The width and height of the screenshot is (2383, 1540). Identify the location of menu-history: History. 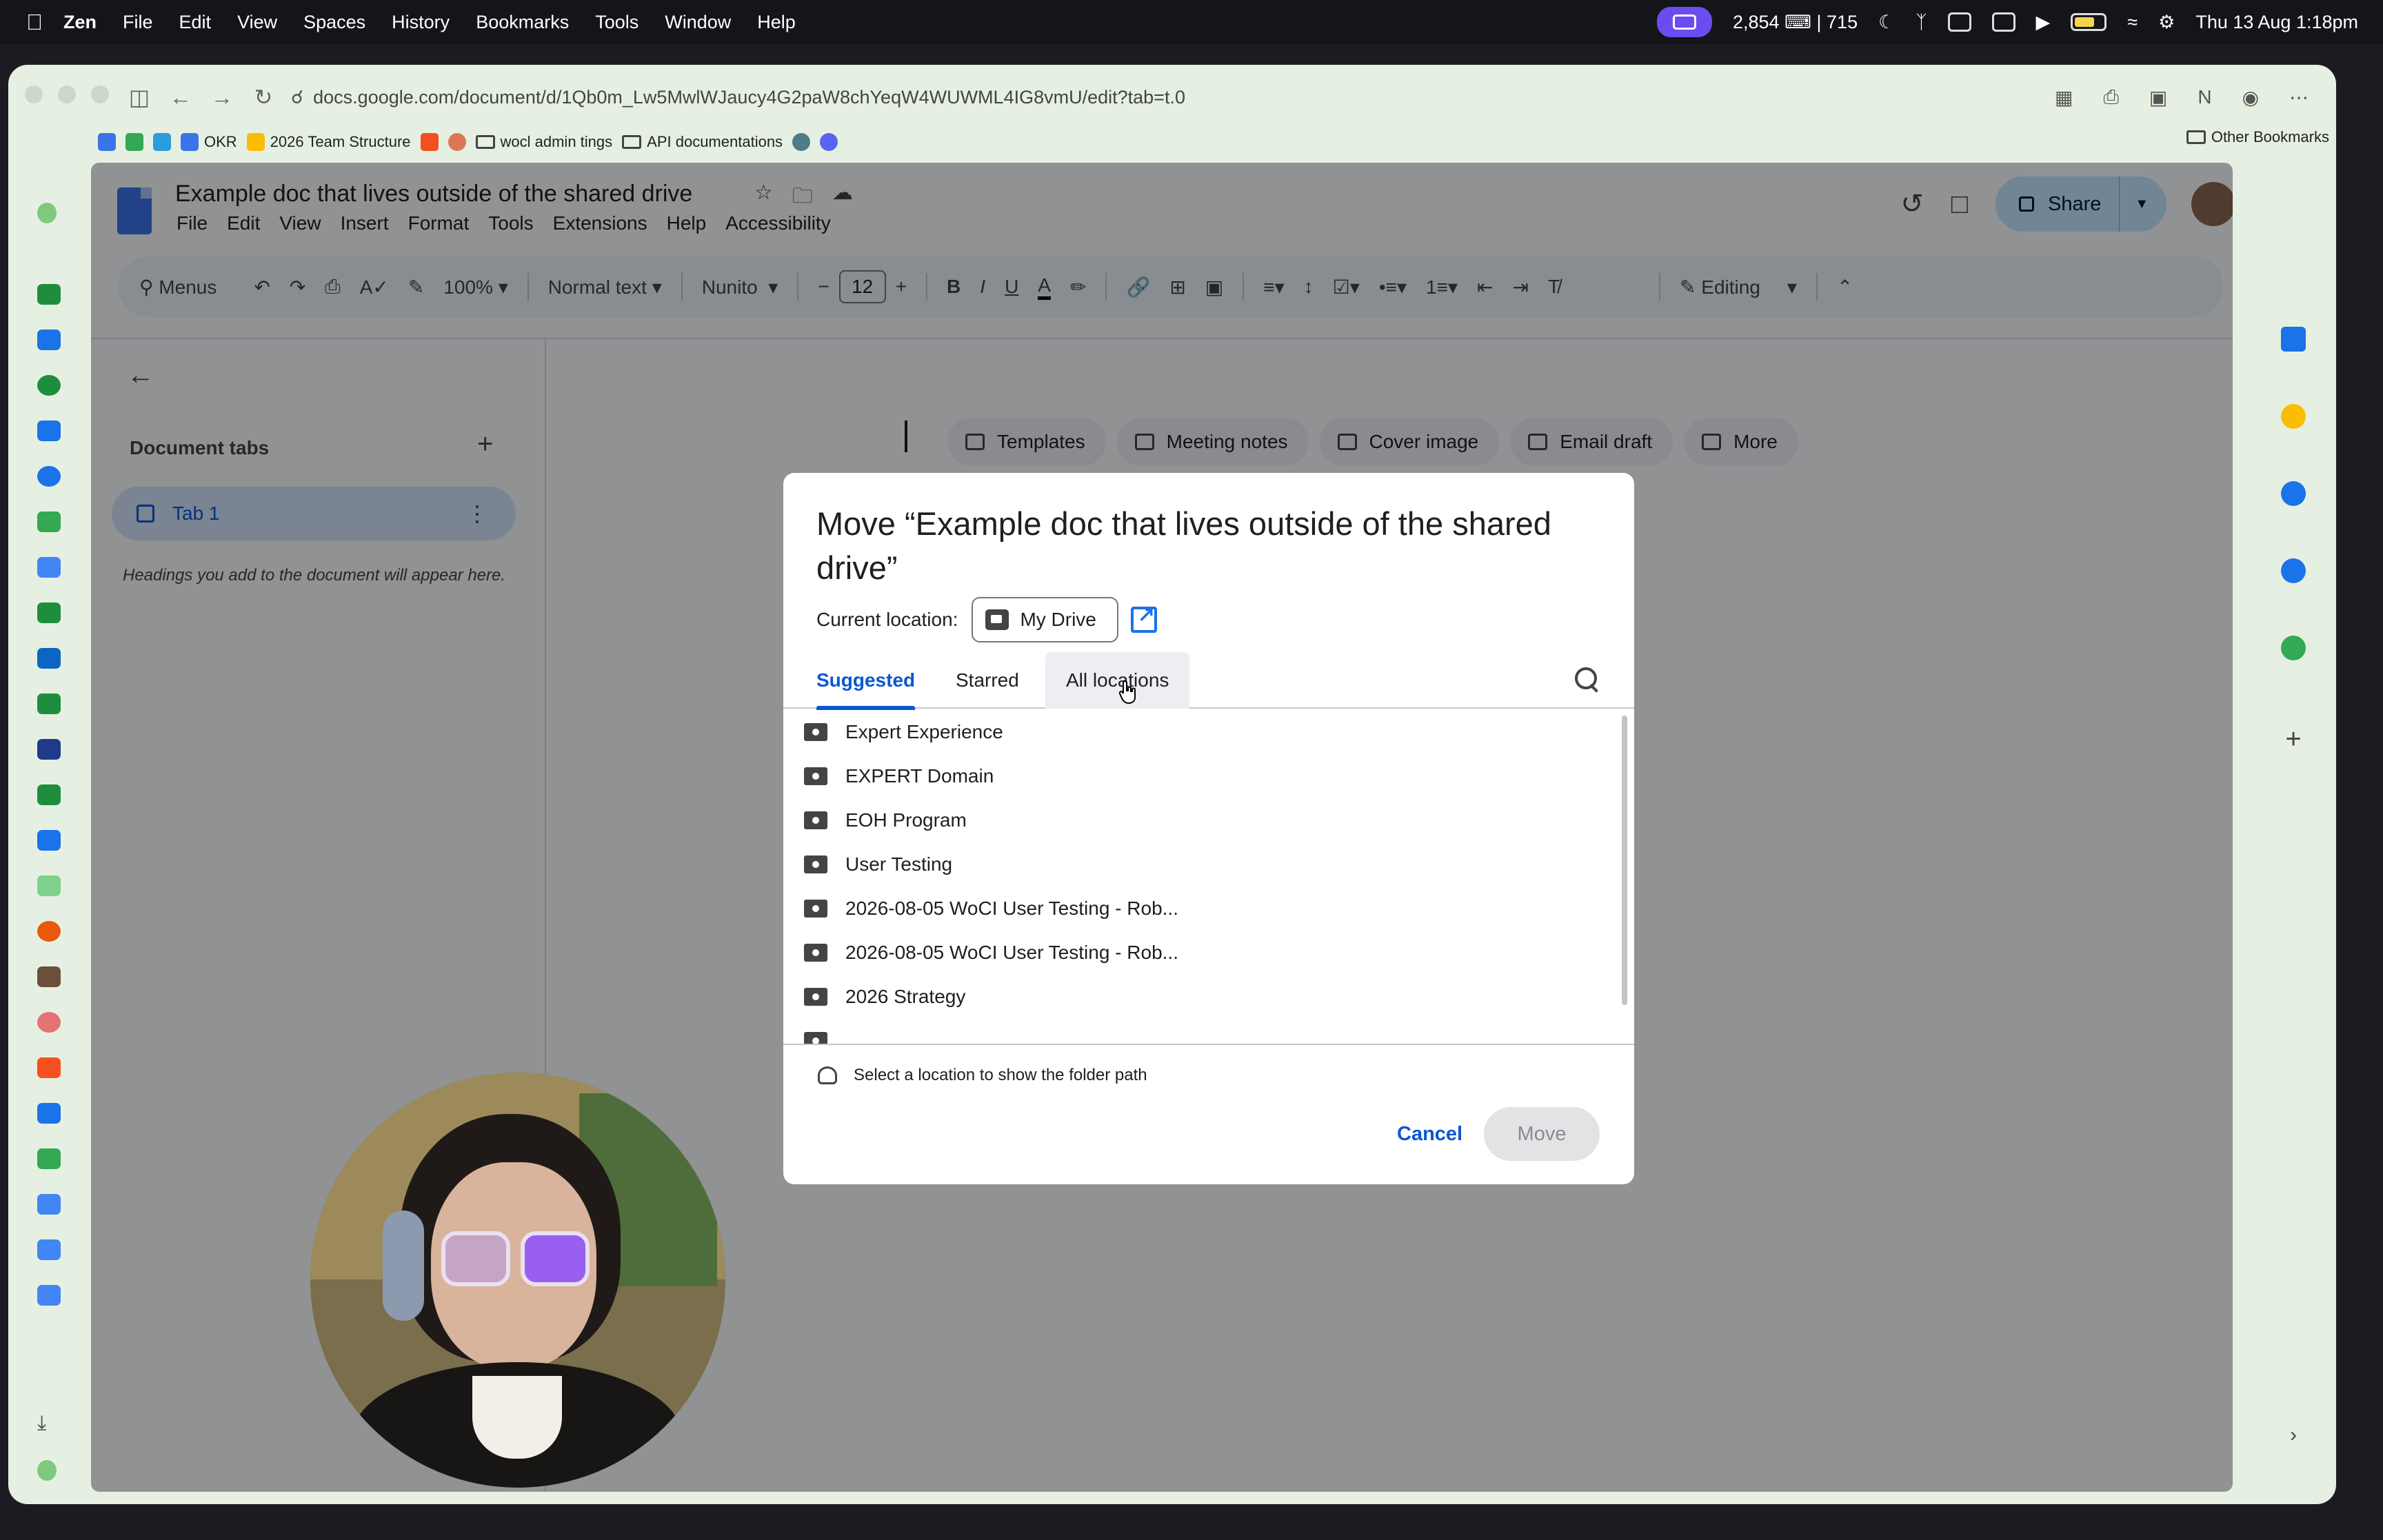
(421, 22).